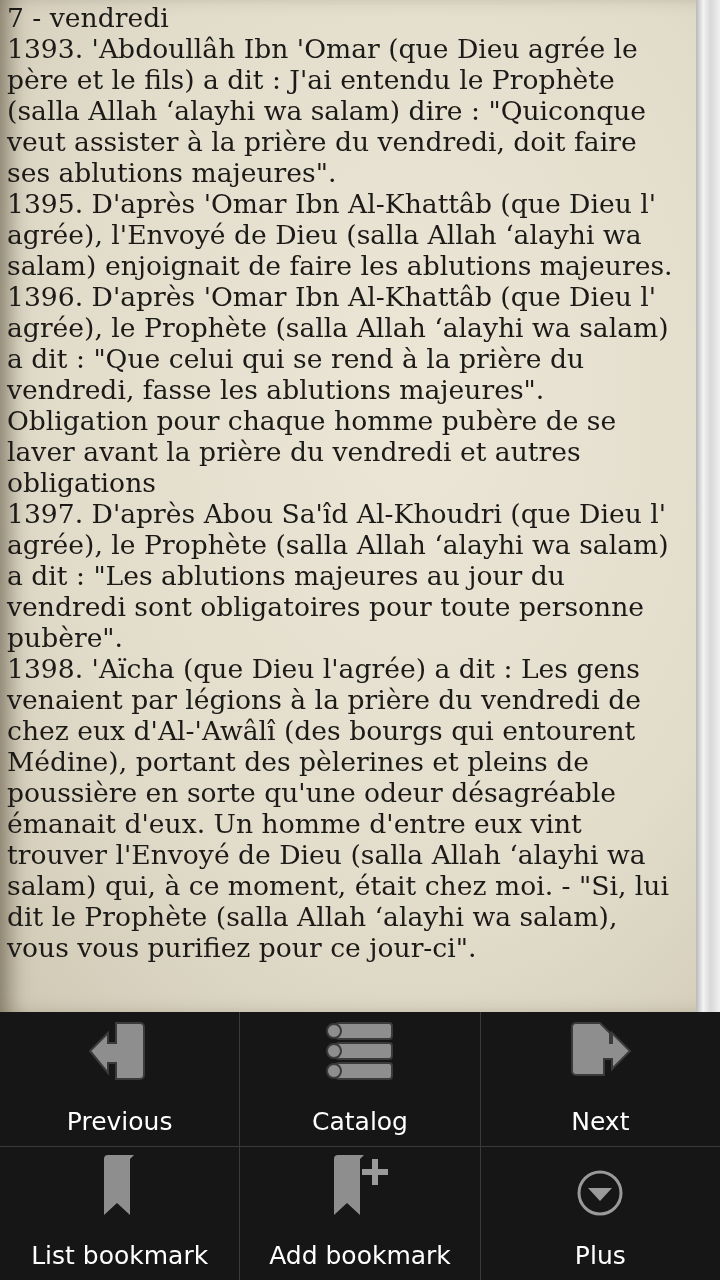 The image size is (720, 1280). I want to click on menu-item: Previous, so click(120, 1079).